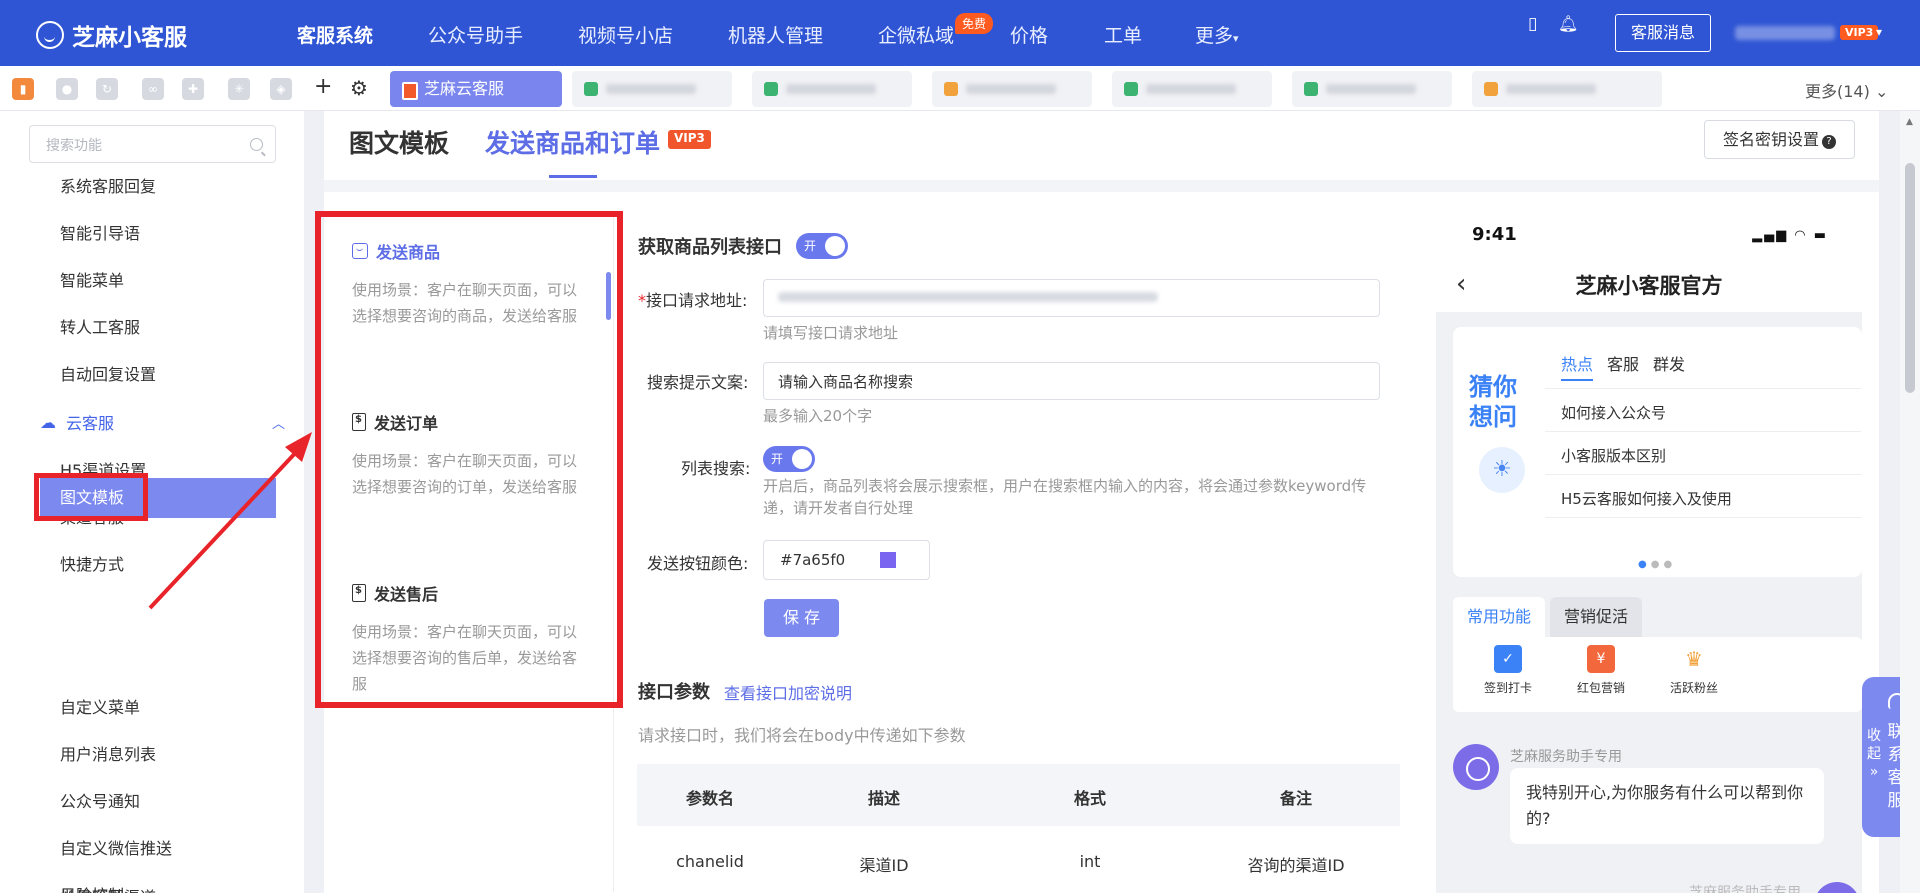 This screenshot has height=893, width=1920. What do you see at coordinates (399, 142) in the screenshot?
I see `tab-image-template: 图文模板` at bounding box center [399, 142].